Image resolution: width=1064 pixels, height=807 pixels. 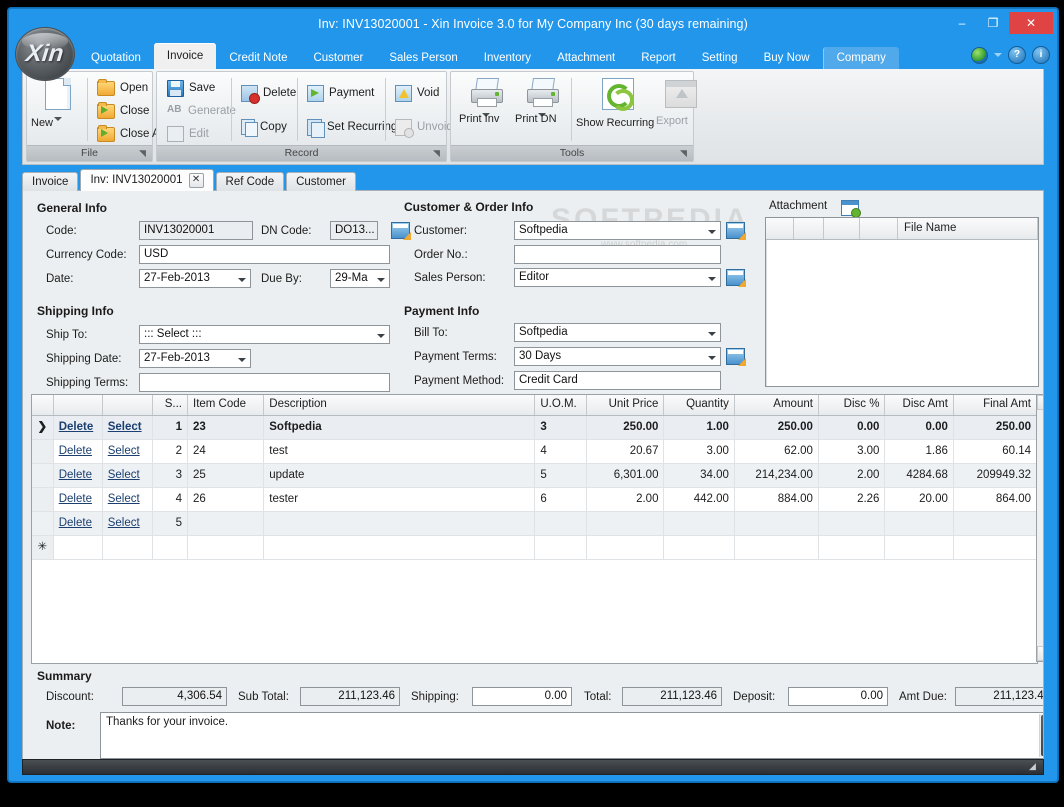 I want to click on payment-terms-edit-icon, so click(x=735, y=356).